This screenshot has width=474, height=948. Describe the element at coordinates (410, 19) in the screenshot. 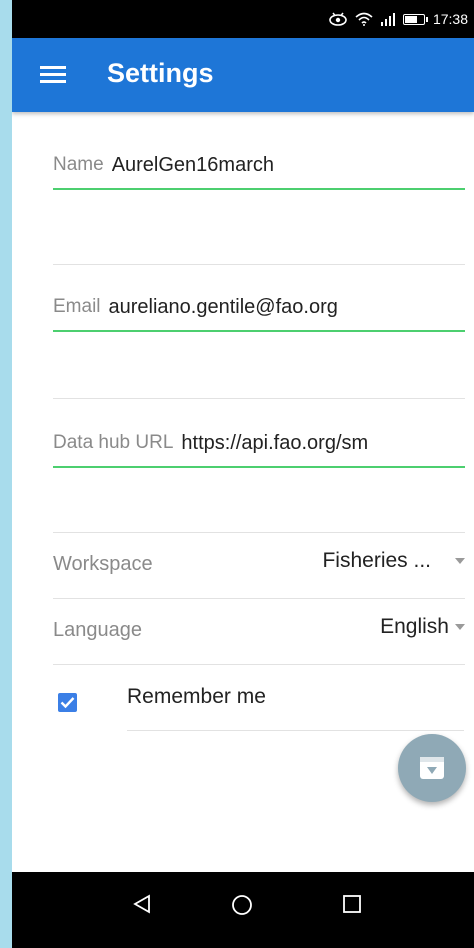

I see `battery-fill` at that location.